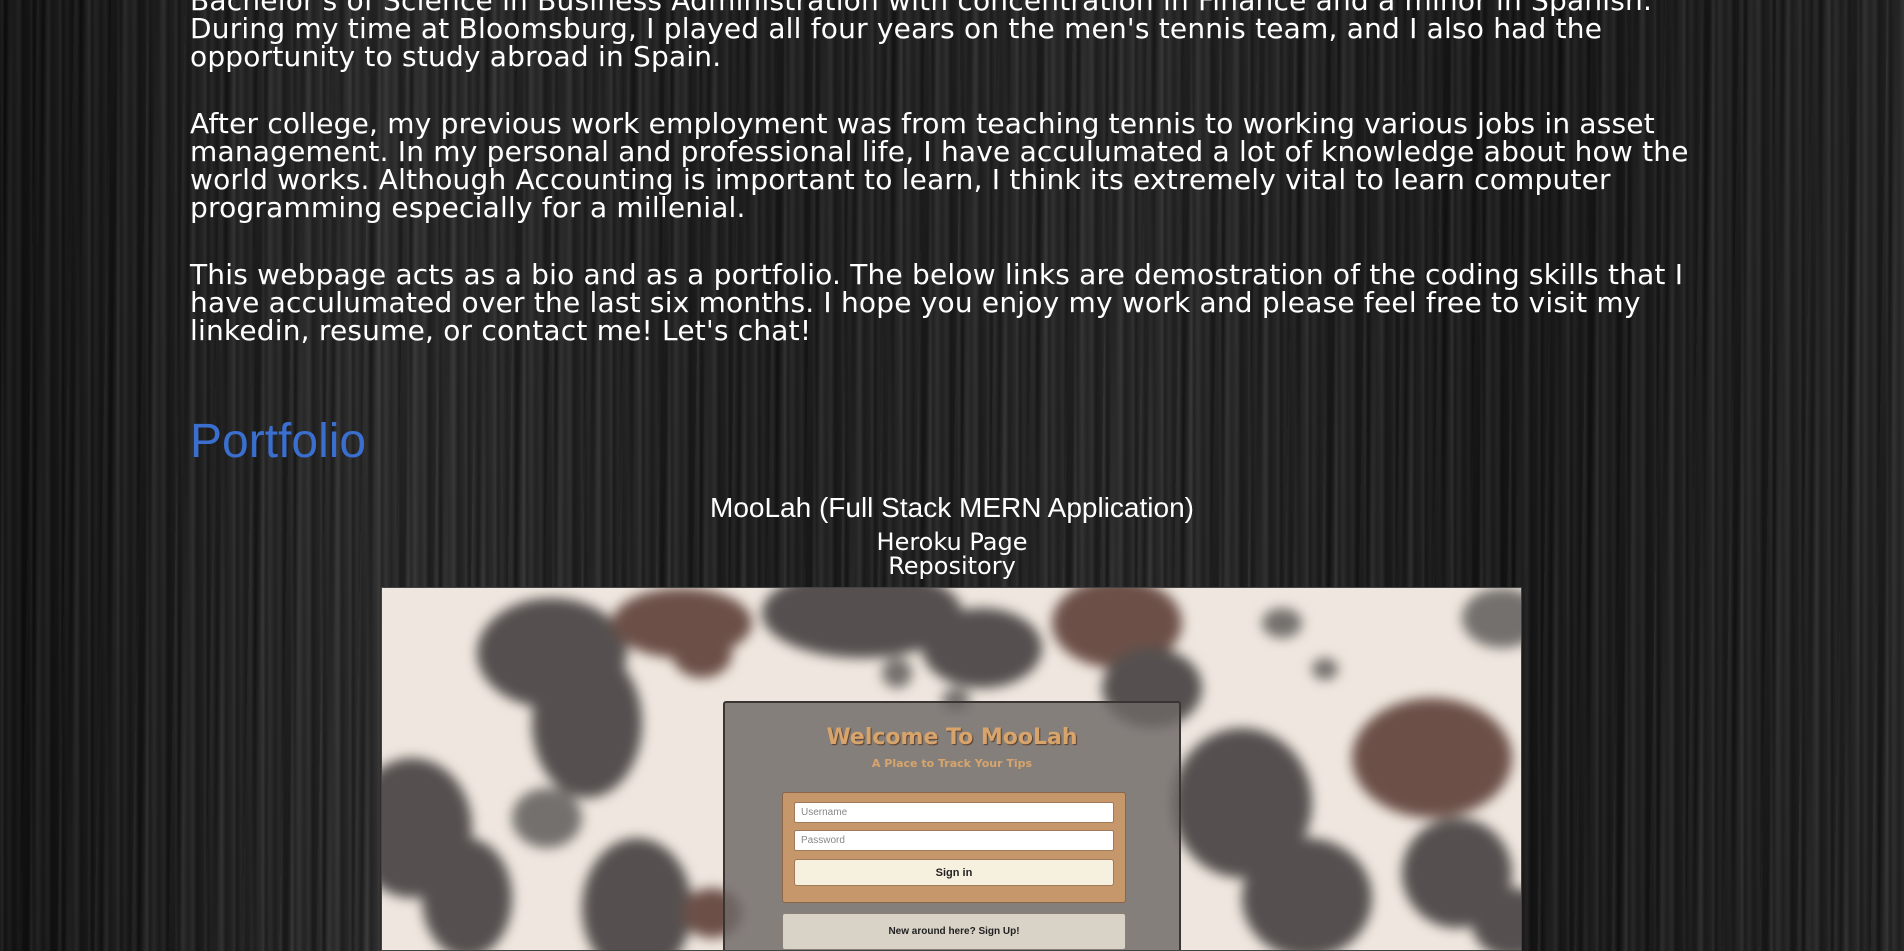  I want to click on sign-in-button: Sign in, so click(954, 872).